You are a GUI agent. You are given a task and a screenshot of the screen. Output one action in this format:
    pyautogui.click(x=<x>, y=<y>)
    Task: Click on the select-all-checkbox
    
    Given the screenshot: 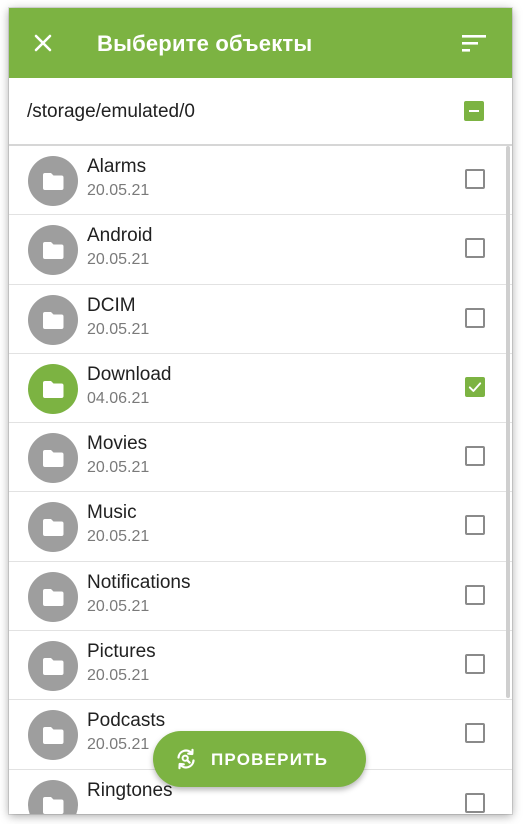 What is the action you would take?
    pyautogui.click(x=474, y=111)
    